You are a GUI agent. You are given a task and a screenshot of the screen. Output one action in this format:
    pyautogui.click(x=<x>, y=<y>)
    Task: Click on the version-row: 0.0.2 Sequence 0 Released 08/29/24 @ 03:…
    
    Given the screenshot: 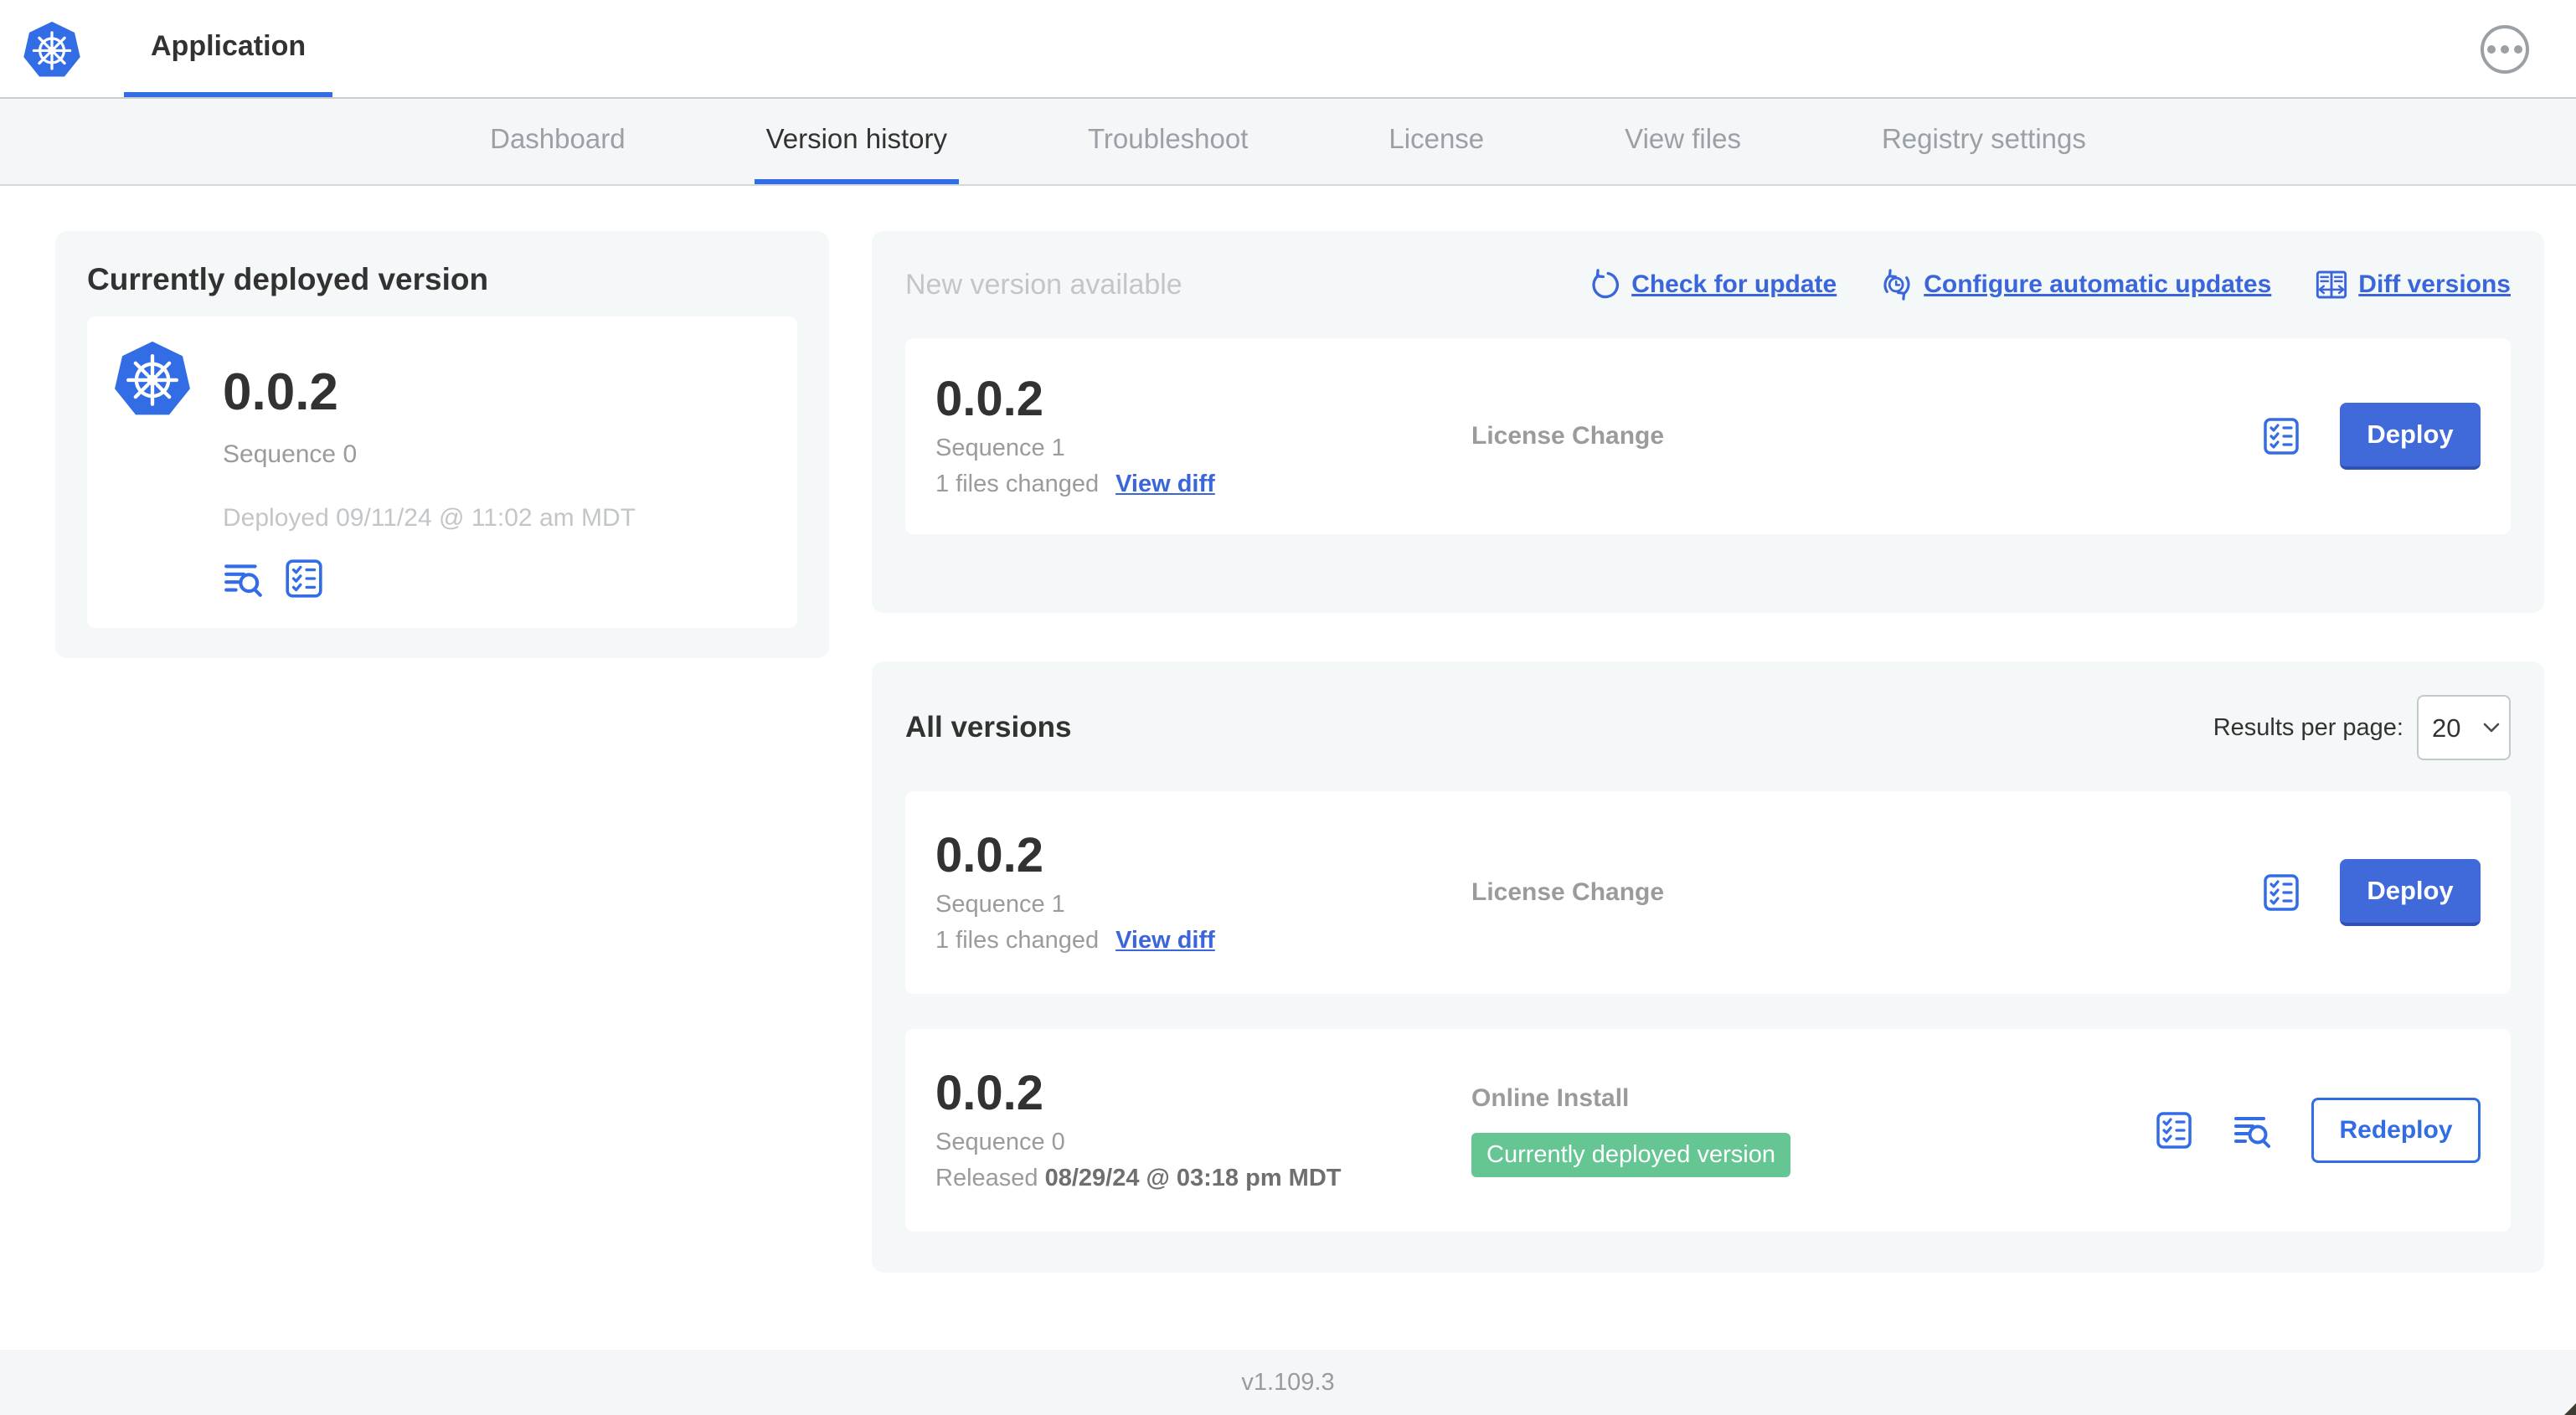 What is the action you would take?
    pyautogui.click(x=1708, y=1130)
    